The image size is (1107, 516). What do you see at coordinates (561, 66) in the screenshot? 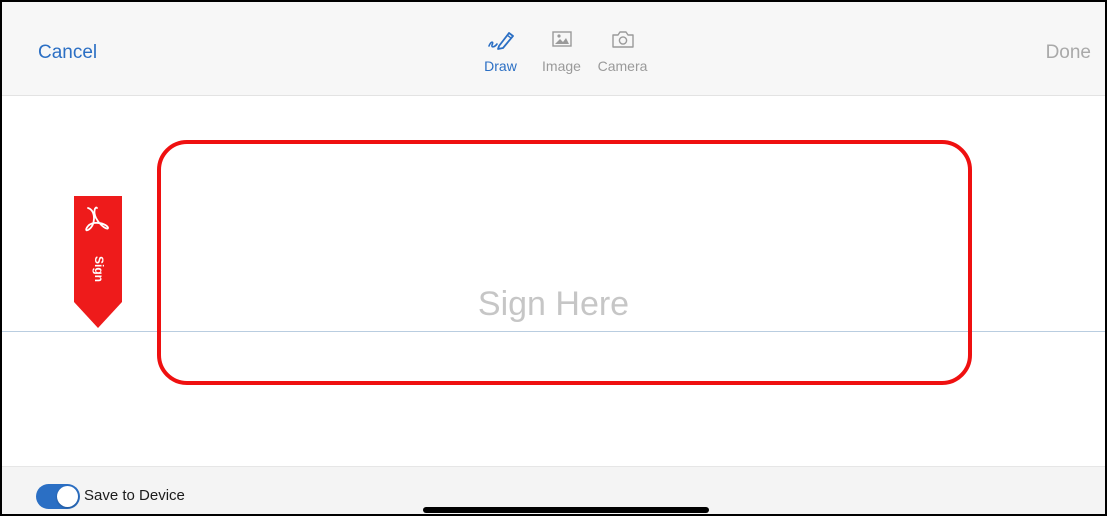
I see `tab-image-label: Image` at bounding box center [561, 66].